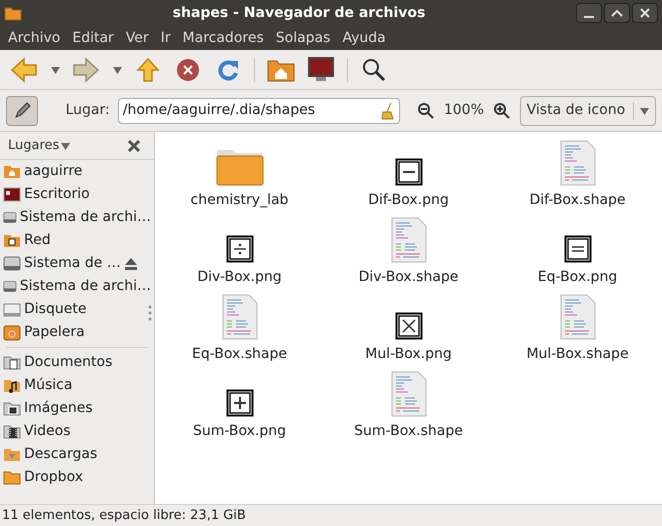 The width and height of the screenshot is (662, 526). What do you see at coordinates (34, 38) in the screenshot?
I see `menu-item: Archivo` at bounding box center [34, 38].